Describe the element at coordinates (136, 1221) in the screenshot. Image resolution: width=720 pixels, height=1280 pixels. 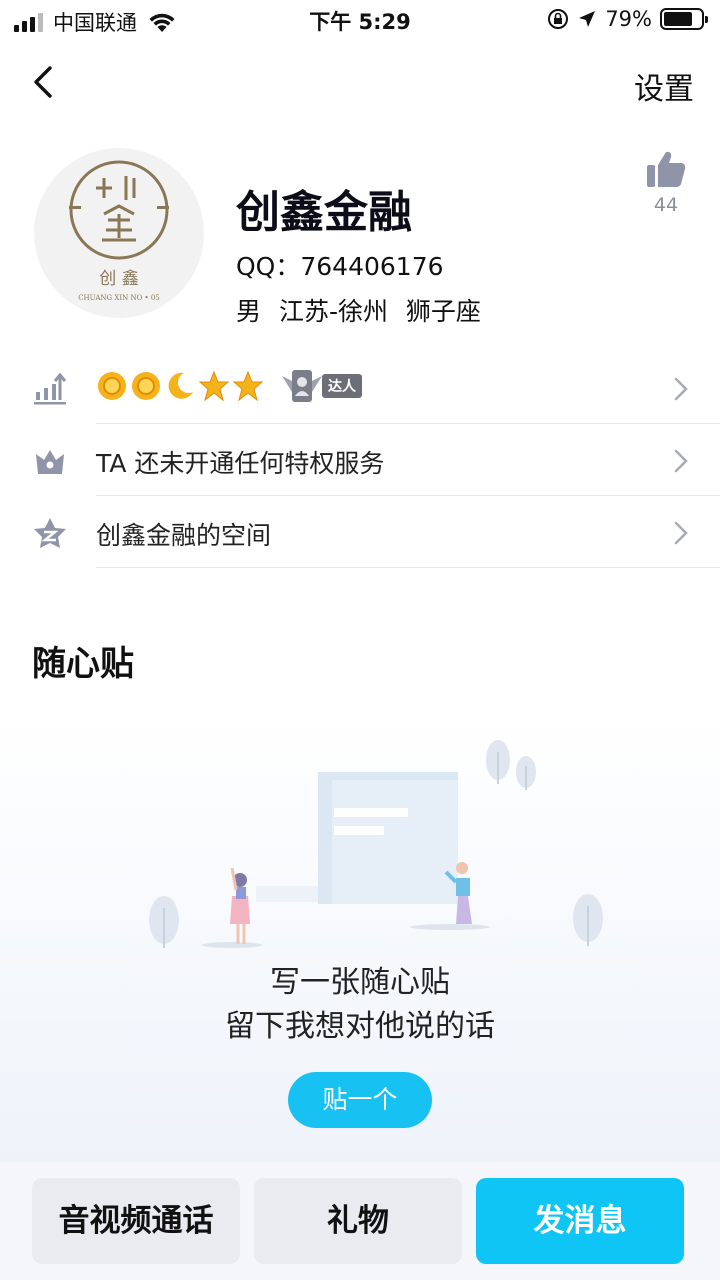
I see `av-call-button: 音视频通话` at that location.